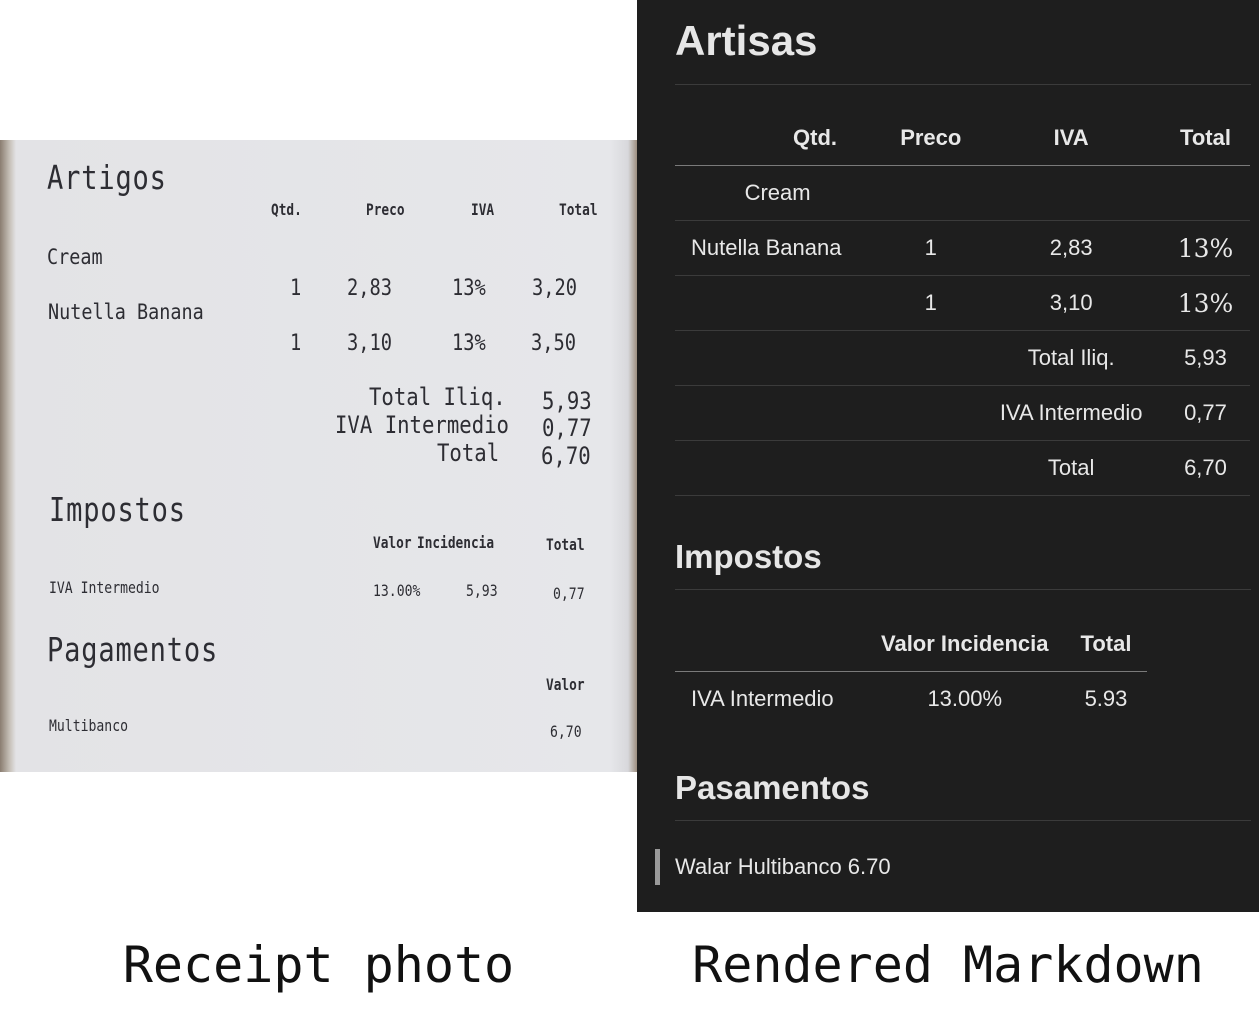 Image resolution: width=1259 pixels, height=1014 pixels. What do you see at coordinates (104, 587) in the screenshot?
I see `receipt-tax-name: IVA Intermedio` at bounding box center [104, 587].